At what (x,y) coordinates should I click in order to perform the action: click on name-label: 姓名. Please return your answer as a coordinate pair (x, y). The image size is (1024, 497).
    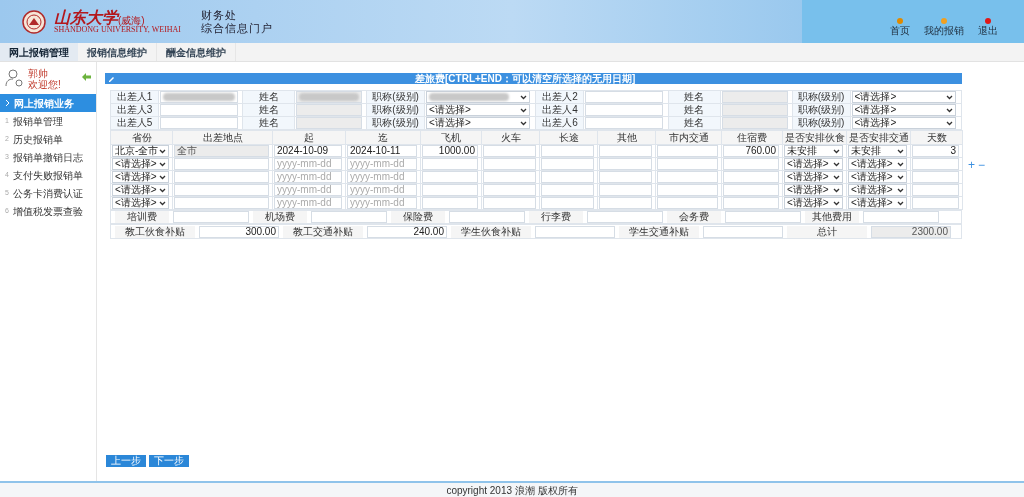
    Looking at the image, I should click on (694, 97).